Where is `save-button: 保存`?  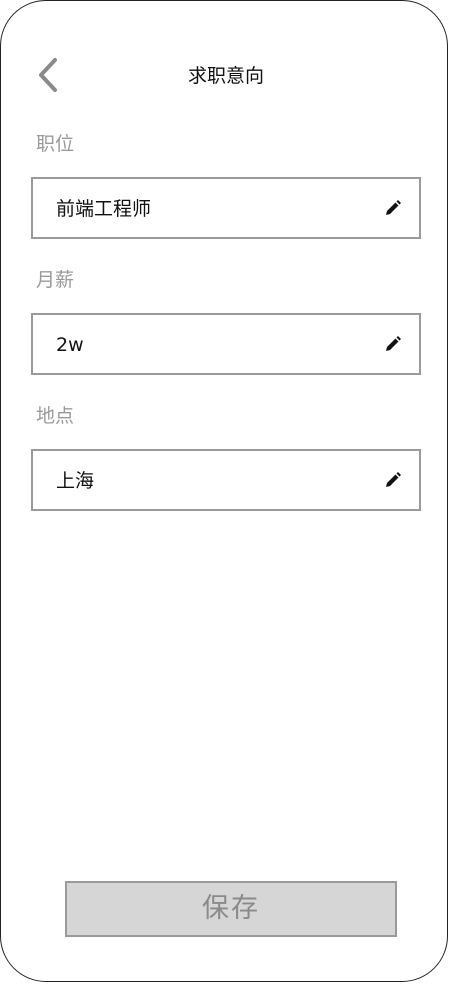
save-button: 保存 is located at coordinates (231, 909).